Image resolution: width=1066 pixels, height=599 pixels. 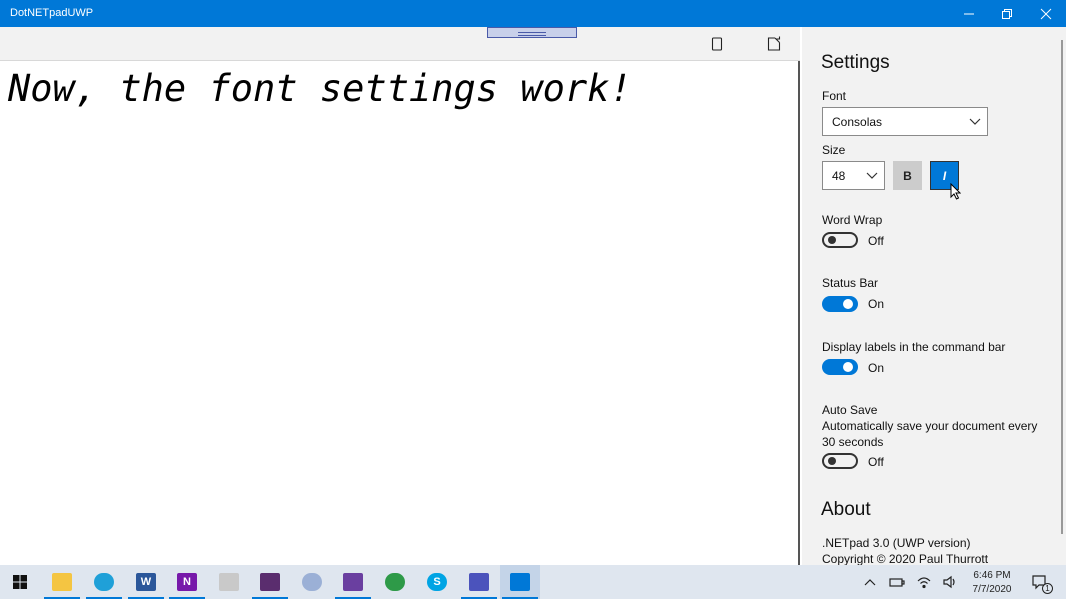 I want to click on battery-button, so click(x=897, y=582).